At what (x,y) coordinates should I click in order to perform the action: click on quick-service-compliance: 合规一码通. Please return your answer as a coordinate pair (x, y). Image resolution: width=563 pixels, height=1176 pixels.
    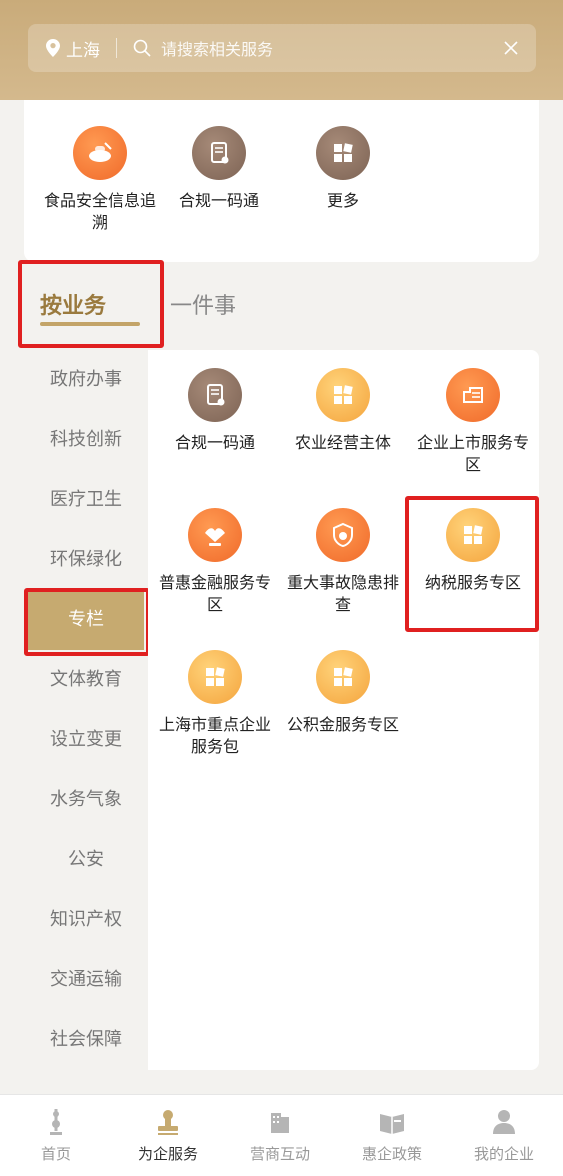
    Looking at the image, I should click on (219, 169).